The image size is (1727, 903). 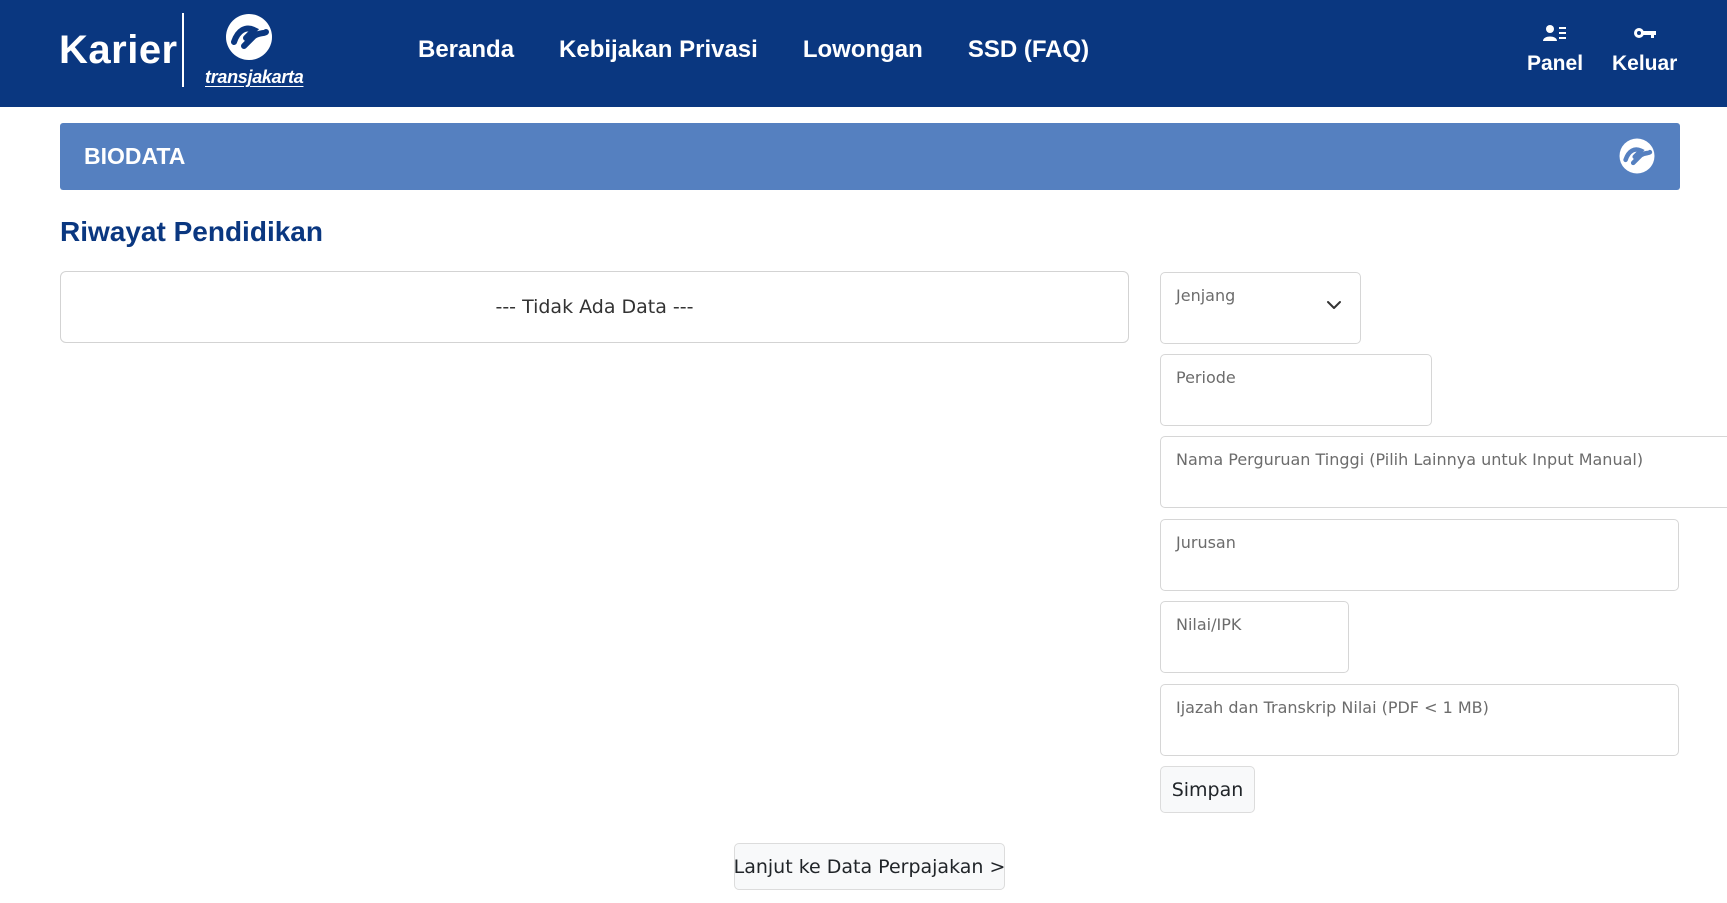 What do you see at coordinates (1254, 637) in the screenshot?
I see `nilai-ipk-field: Nilai/IPK` at bounding box center [1254, 637].